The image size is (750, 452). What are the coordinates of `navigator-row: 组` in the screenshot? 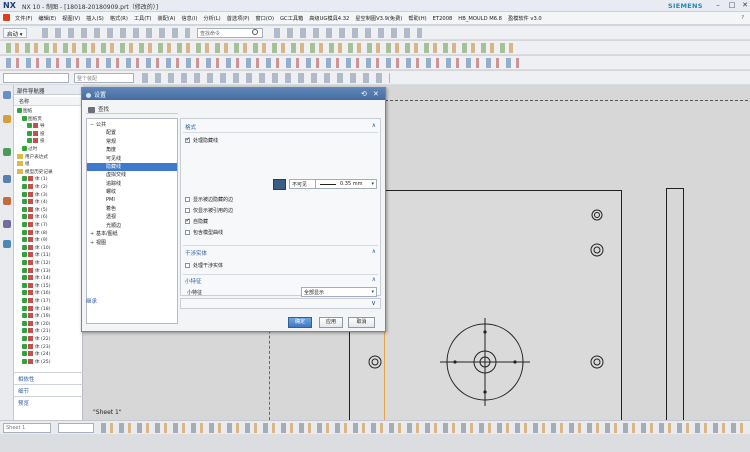 It's located at (48, 164).